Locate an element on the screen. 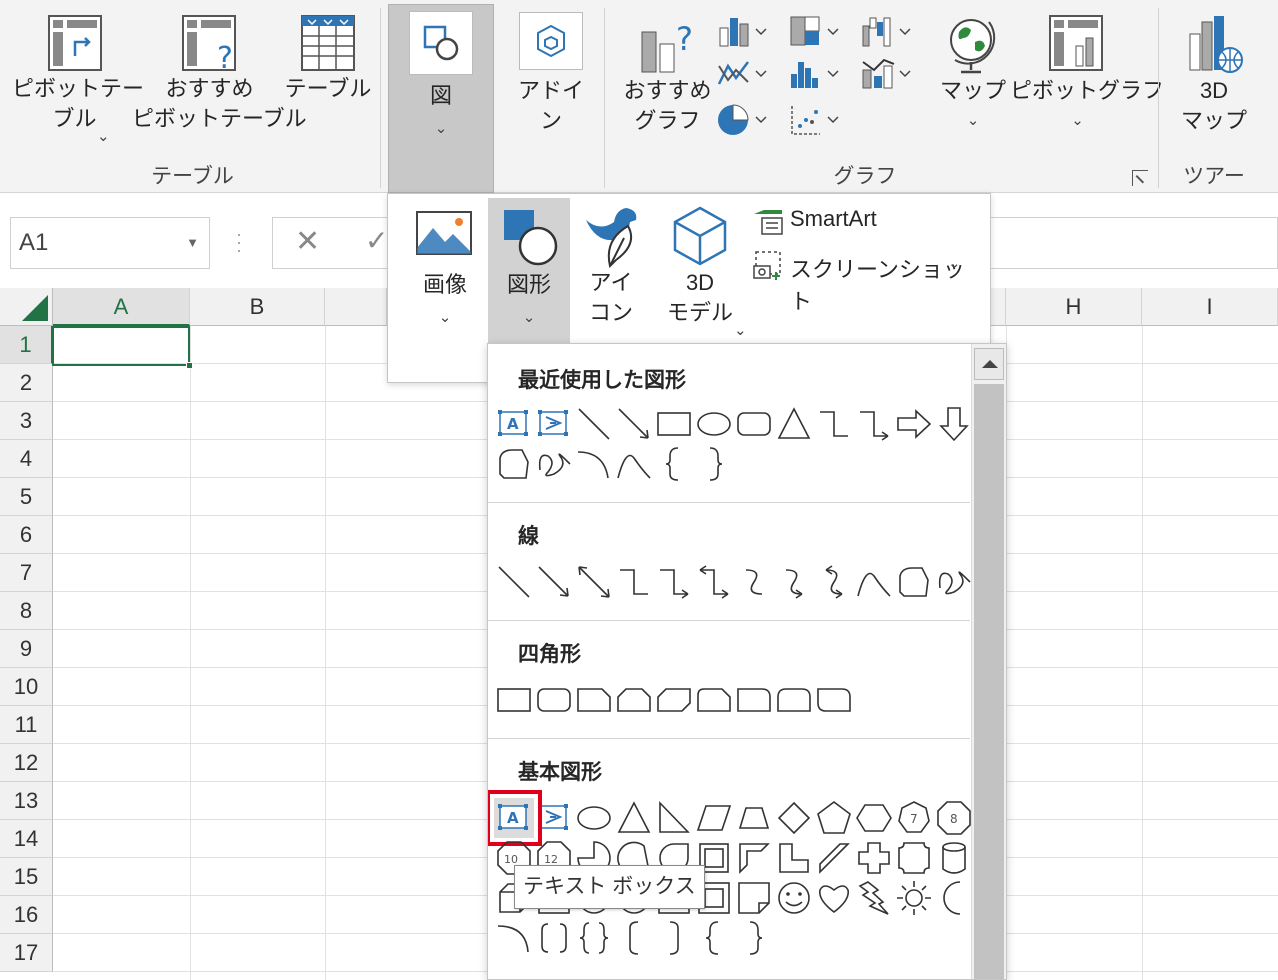  shape-heart-icon is located at coordinates (834, 898).